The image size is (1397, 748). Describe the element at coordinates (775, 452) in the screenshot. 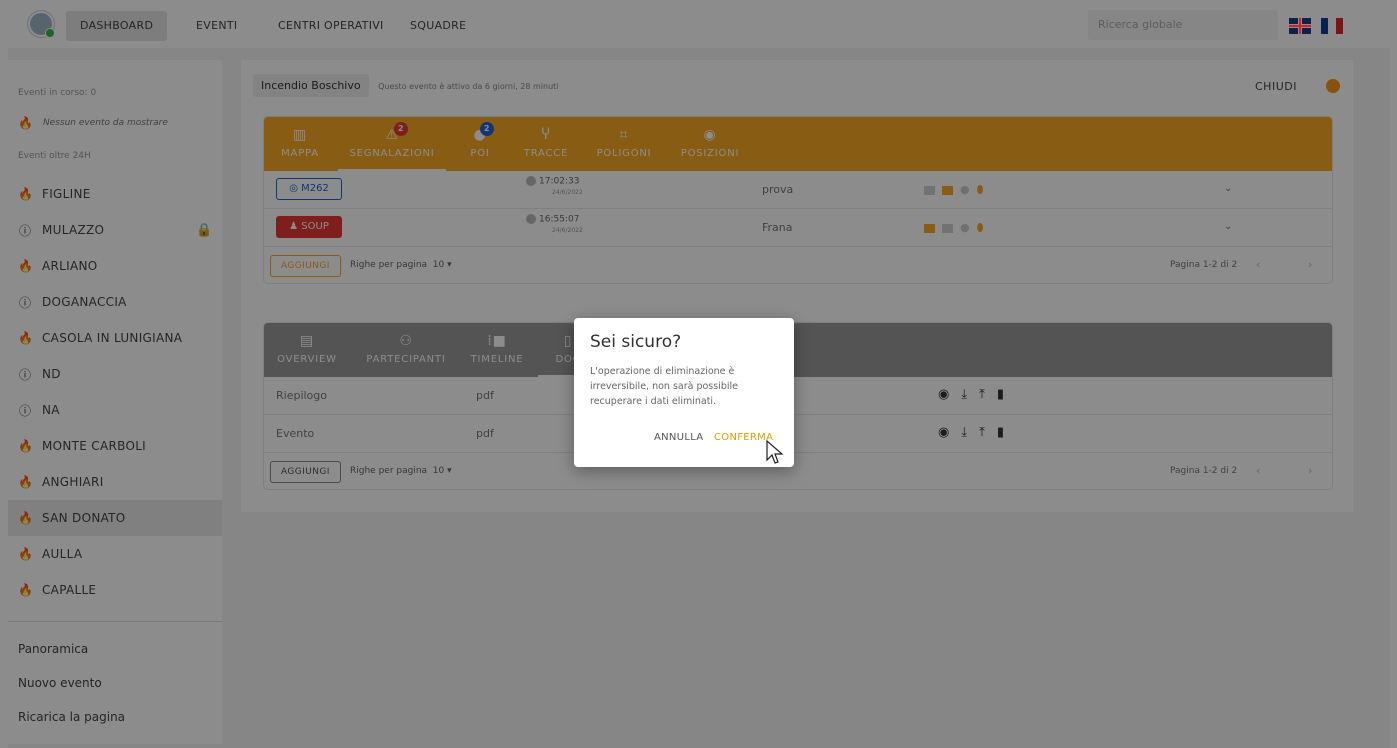

I see `mouse-cursor-icon` at that location.